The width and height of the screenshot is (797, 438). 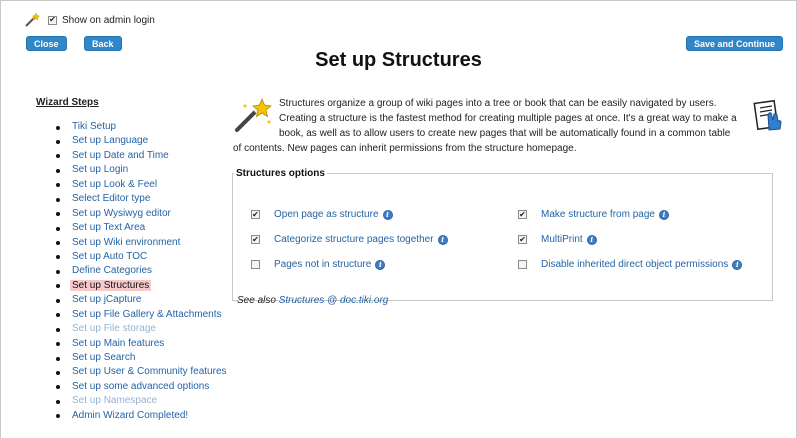 I want to click on wizard-step-label: Set up Date and Time, so click(x=120, y=155).